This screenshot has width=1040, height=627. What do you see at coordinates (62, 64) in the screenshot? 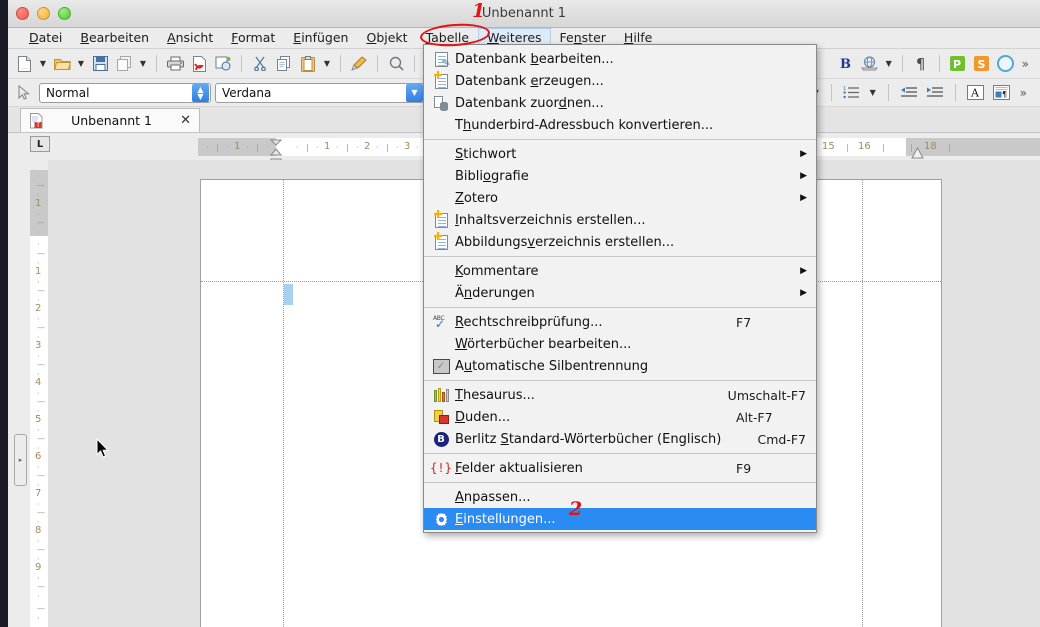
I see `open-folder-icon` at bounding box center [62, 64].